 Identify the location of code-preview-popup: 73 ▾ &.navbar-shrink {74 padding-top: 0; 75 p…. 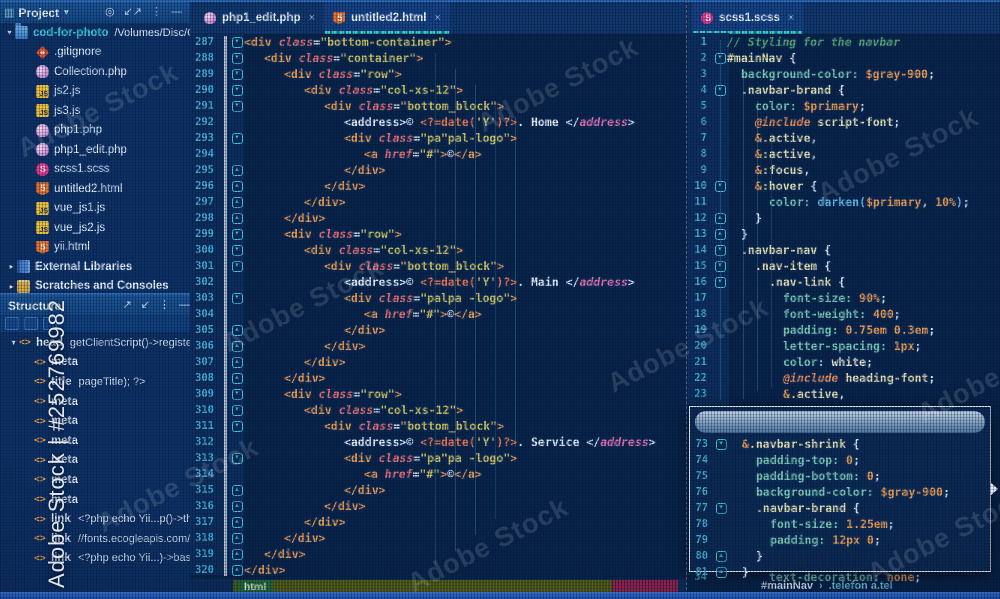
(843, 492).